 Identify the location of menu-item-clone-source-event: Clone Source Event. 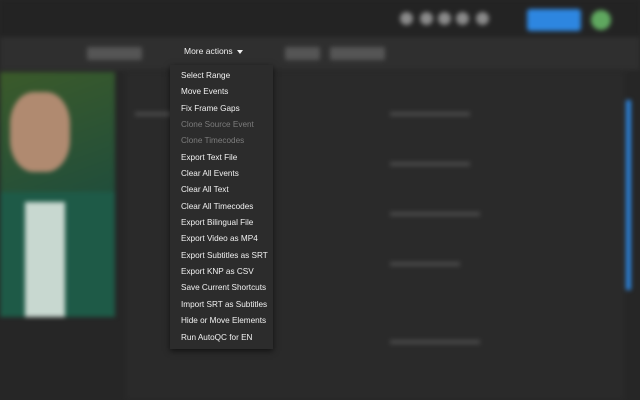
(217, 125).